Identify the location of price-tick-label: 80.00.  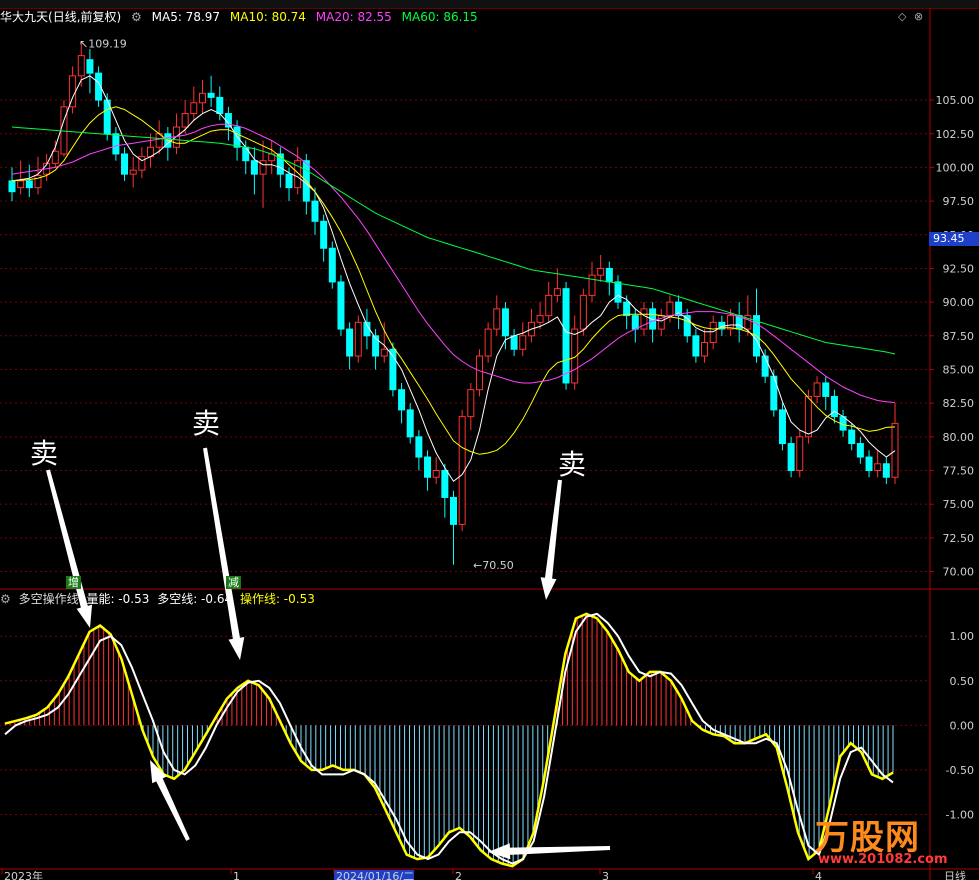
(959, 437).